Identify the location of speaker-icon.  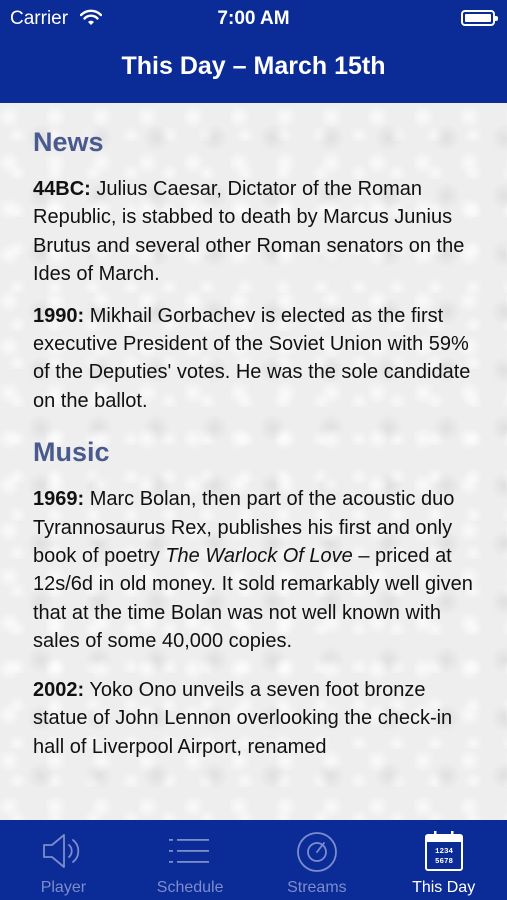
(63, 853).